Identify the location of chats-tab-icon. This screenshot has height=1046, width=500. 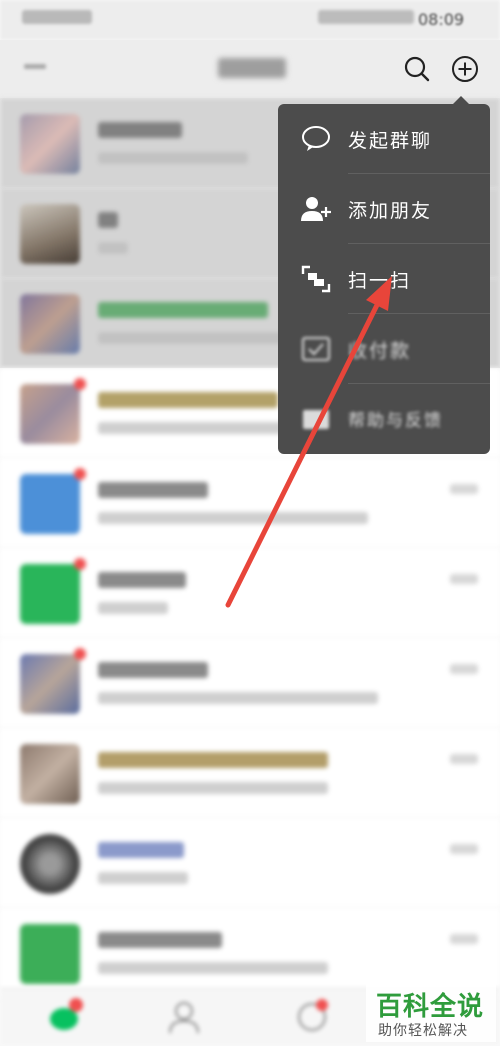
(66, 1014).